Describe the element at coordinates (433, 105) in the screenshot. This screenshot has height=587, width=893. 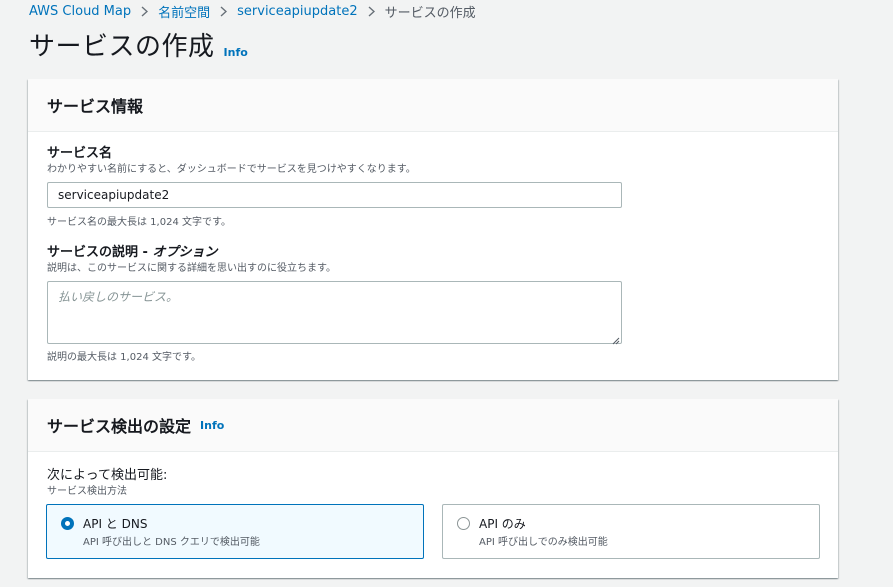
I see `service-info-header: サービス情報` at that location.